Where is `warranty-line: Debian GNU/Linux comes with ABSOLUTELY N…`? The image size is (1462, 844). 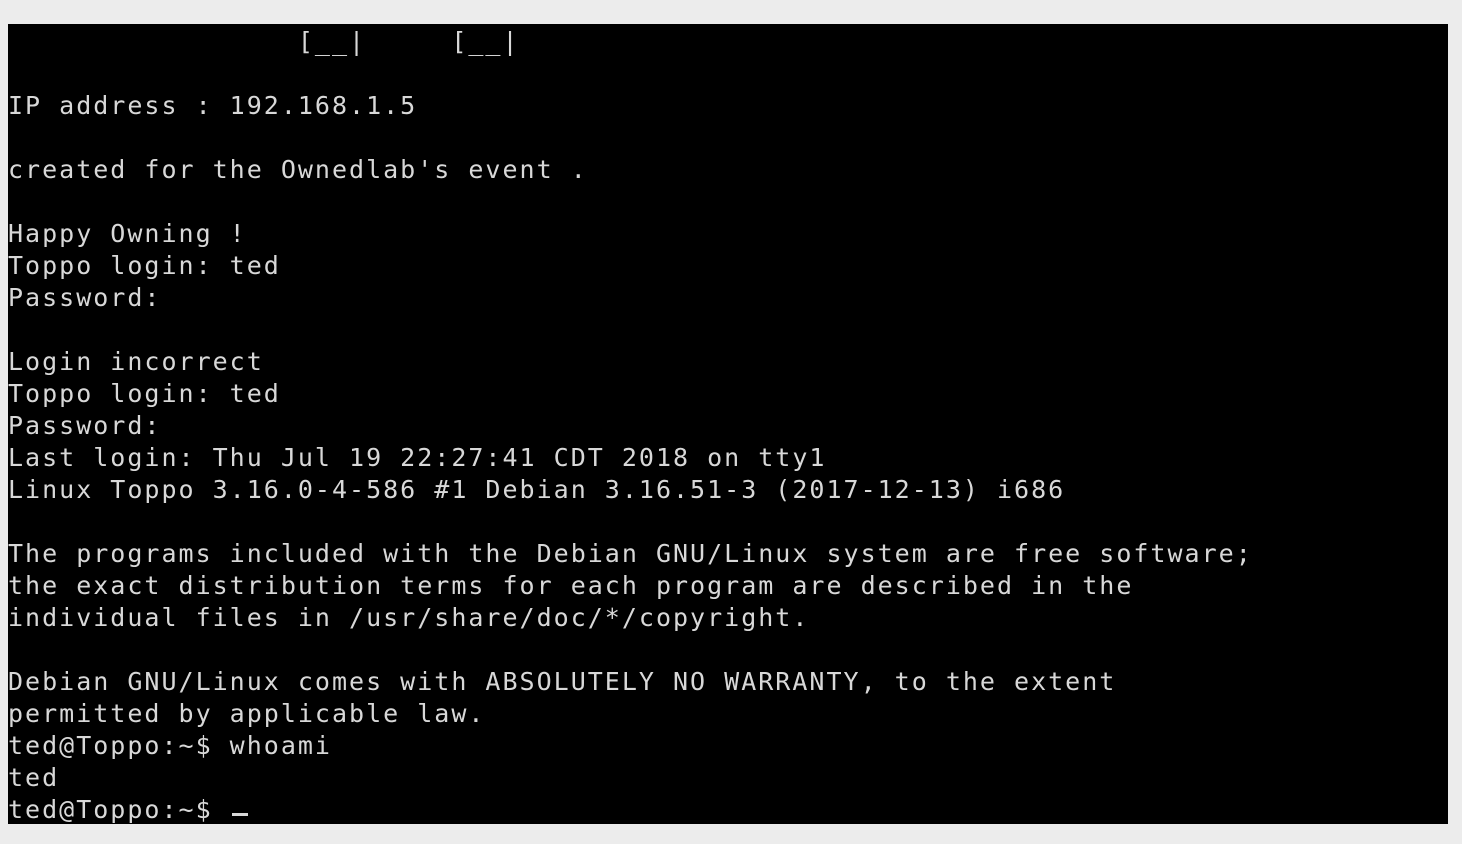
warranty-line: Debian GNU/Linux comes with ABSOLUTELY N… is located at coordinates (562, 681).